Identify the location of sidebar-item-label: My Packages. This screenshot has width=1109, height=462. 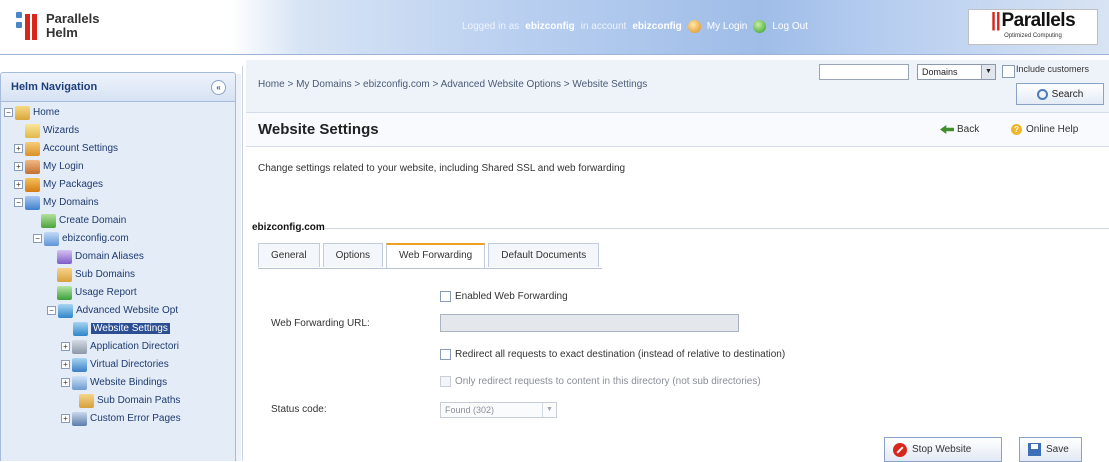
(73, 184).